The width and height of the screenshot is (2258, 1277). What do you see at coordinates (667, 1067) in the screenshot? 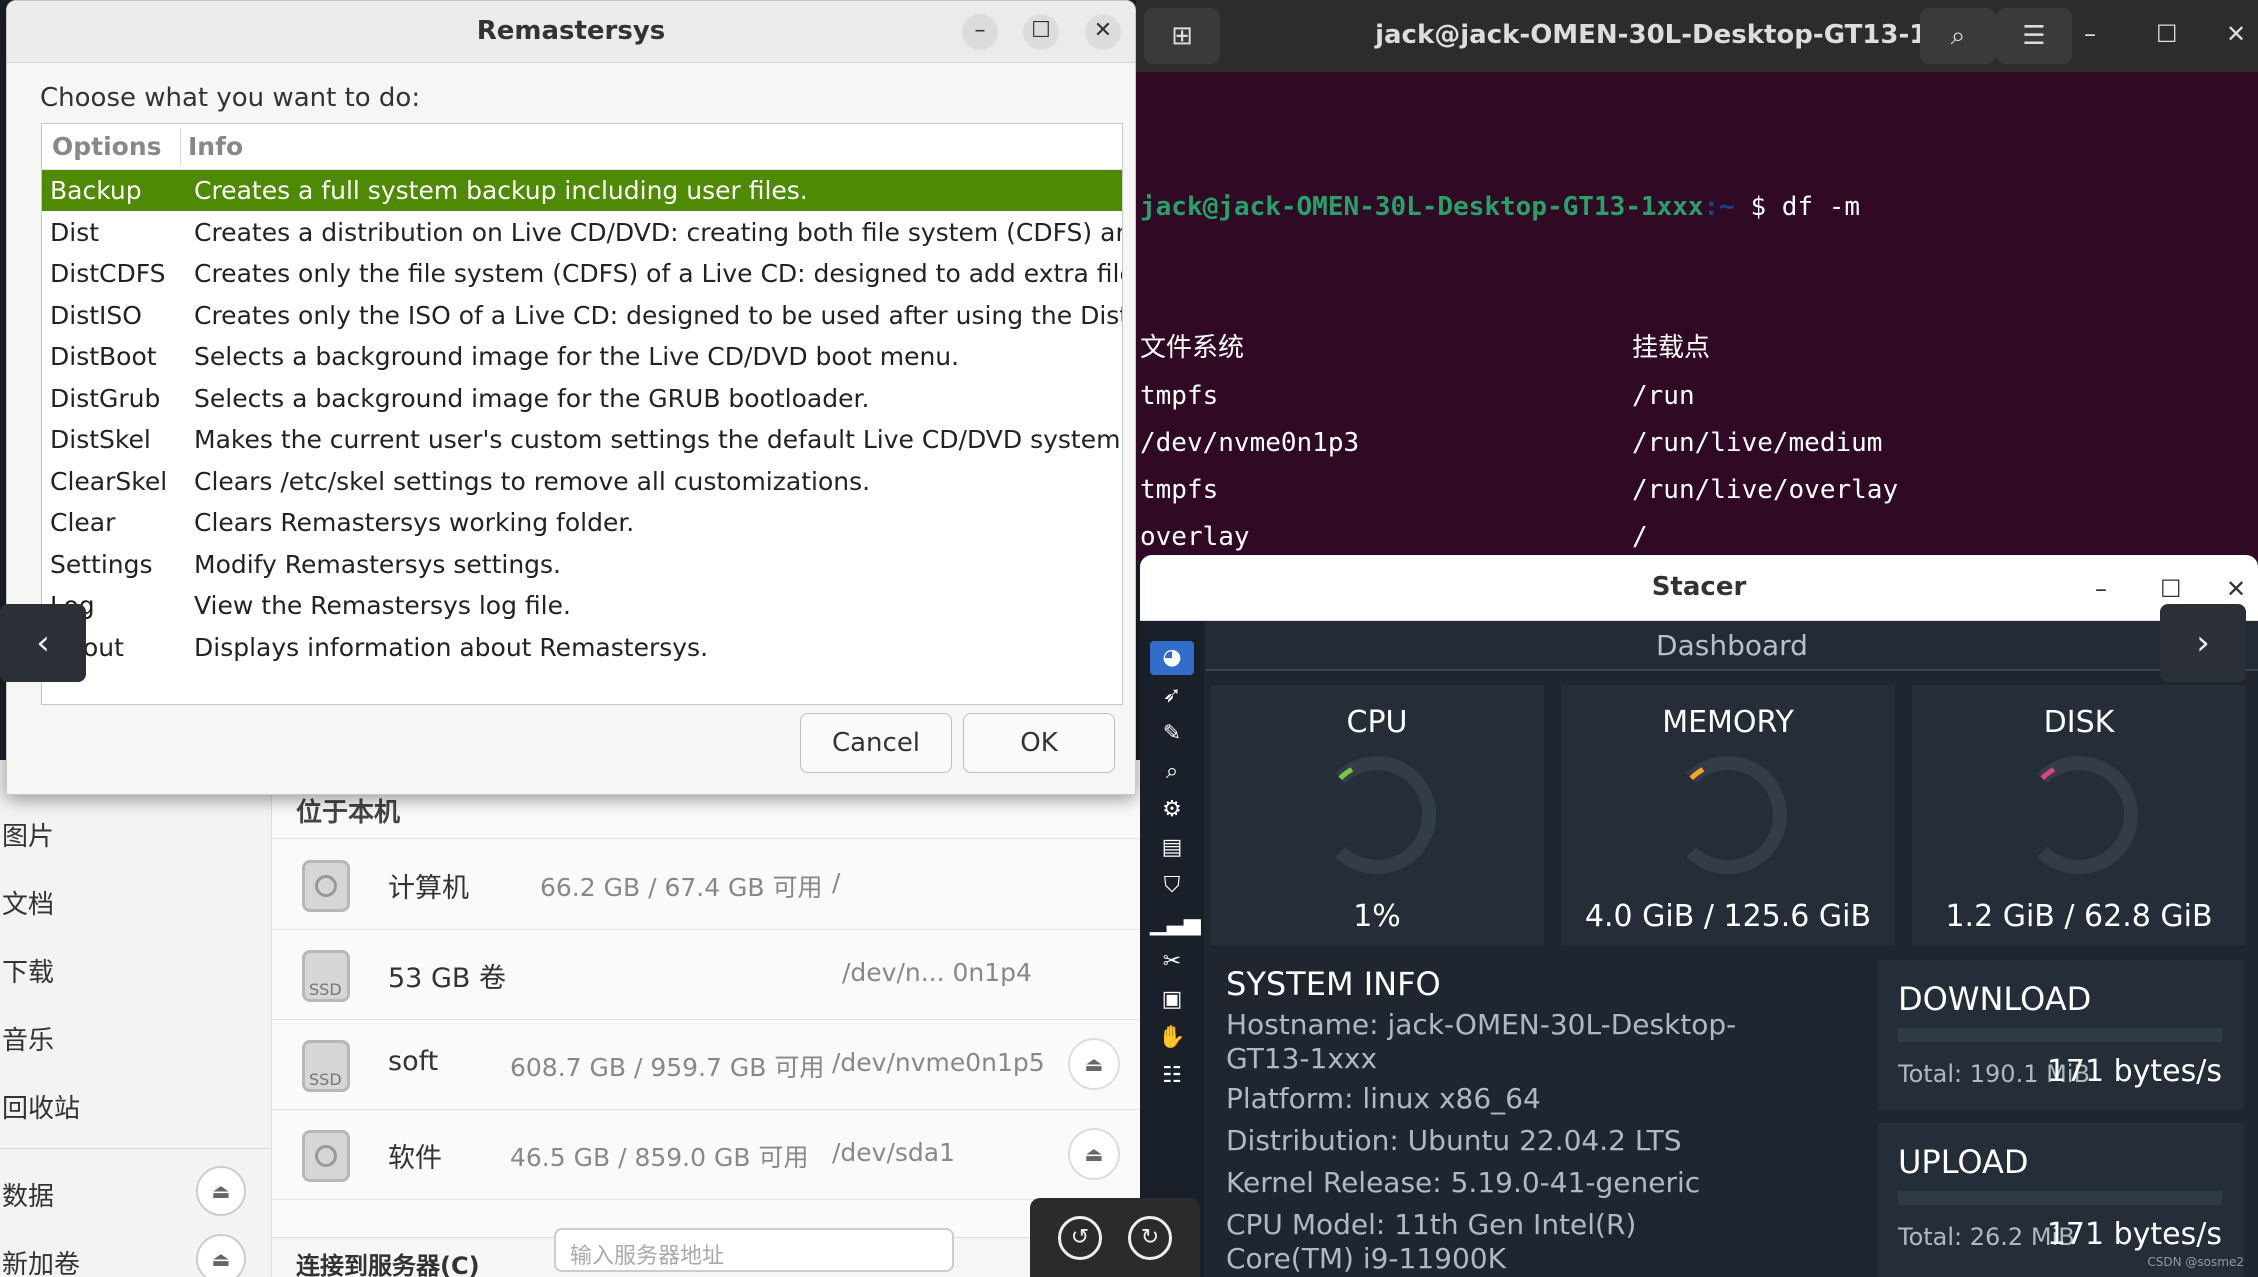
I see `drive-size: 608.7 GB / 959.7 GB 可用` at bounding box center [667, 1067].